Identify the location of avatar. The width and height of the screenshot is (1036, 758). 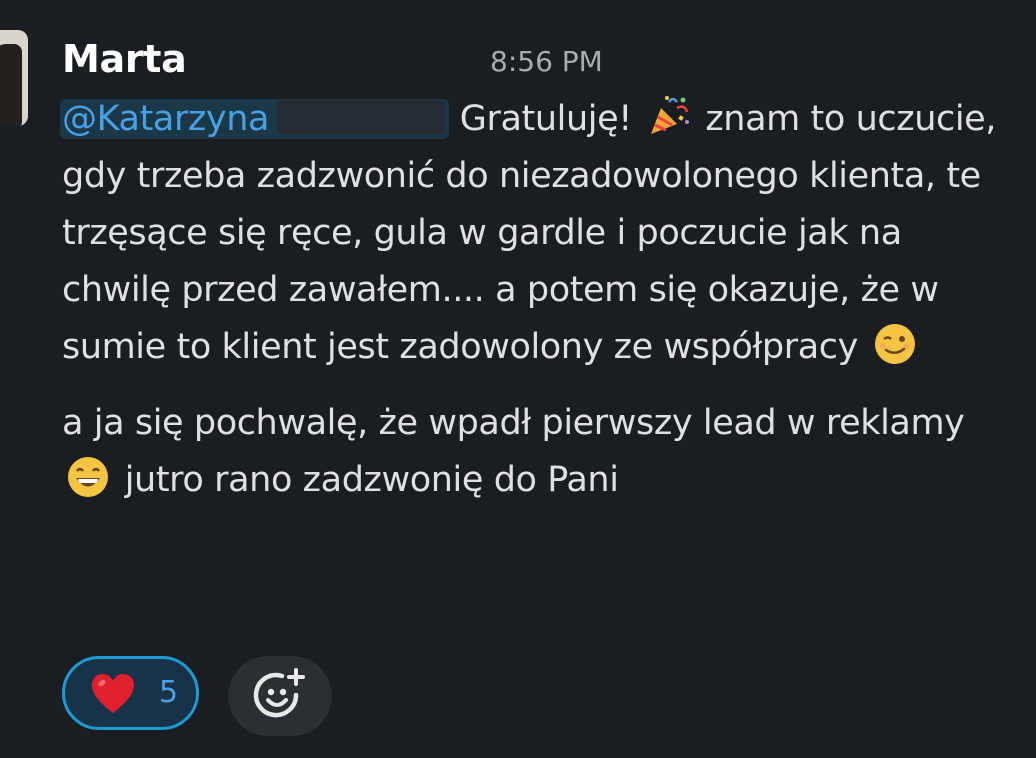
(14, 78).